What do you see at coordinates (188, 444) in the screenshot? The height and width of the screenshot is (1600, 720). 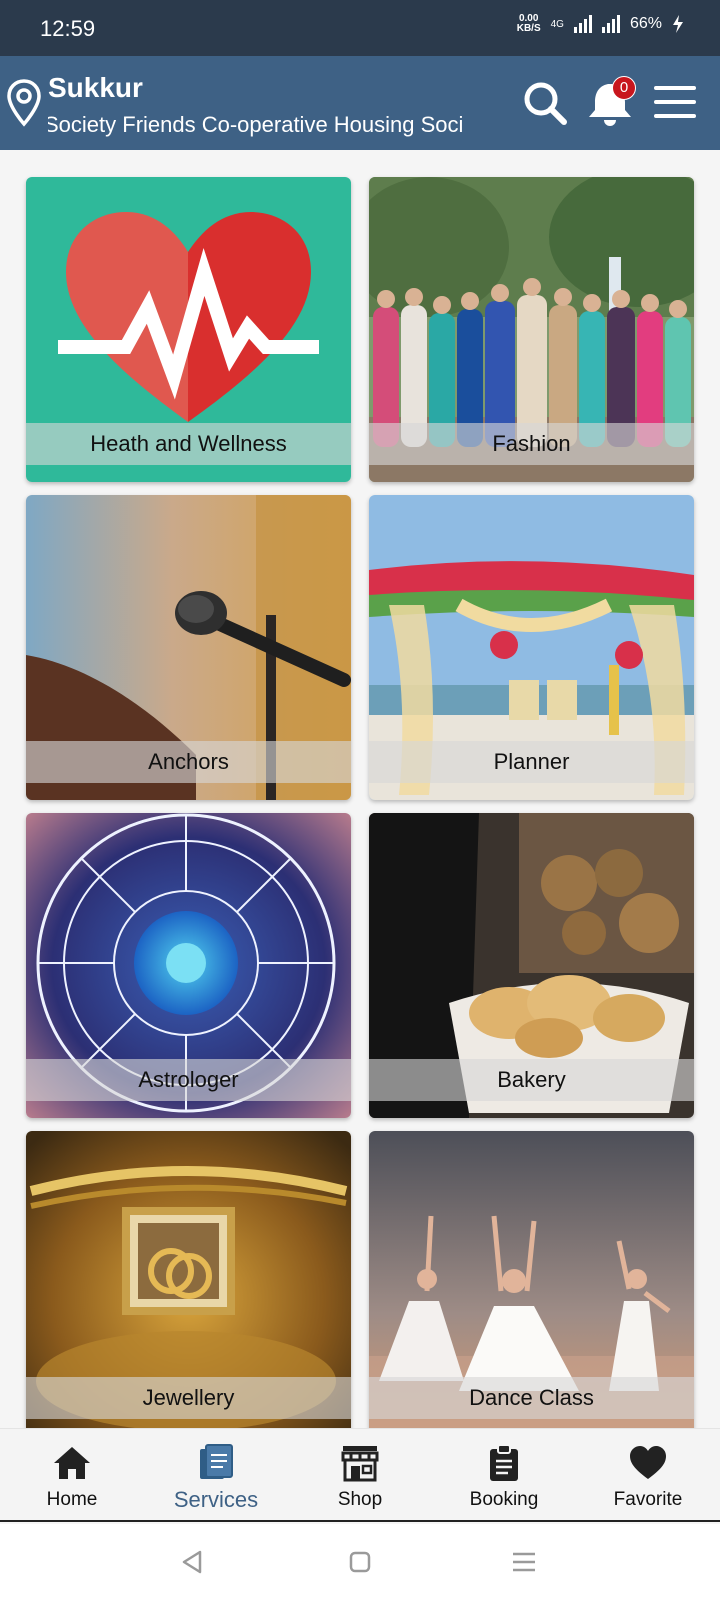 I see `category-label: Heath and Wellness` at bounding box center [188, 444].